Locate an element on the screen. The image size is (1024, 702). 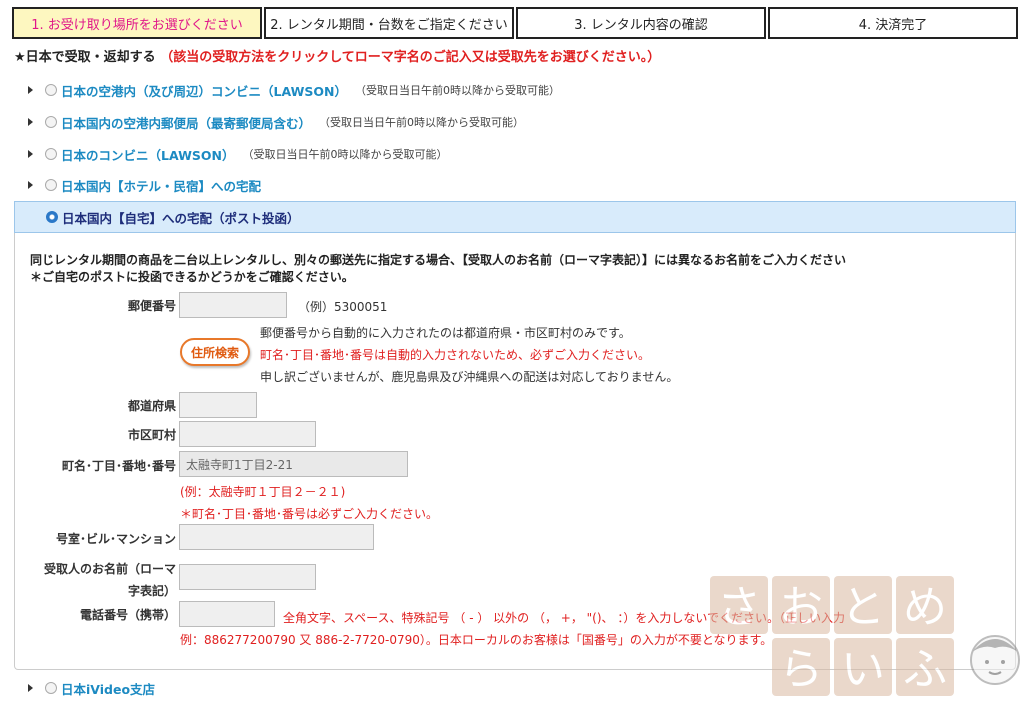
address-search-button: 住所検索 is located at coordinates (215, 352).